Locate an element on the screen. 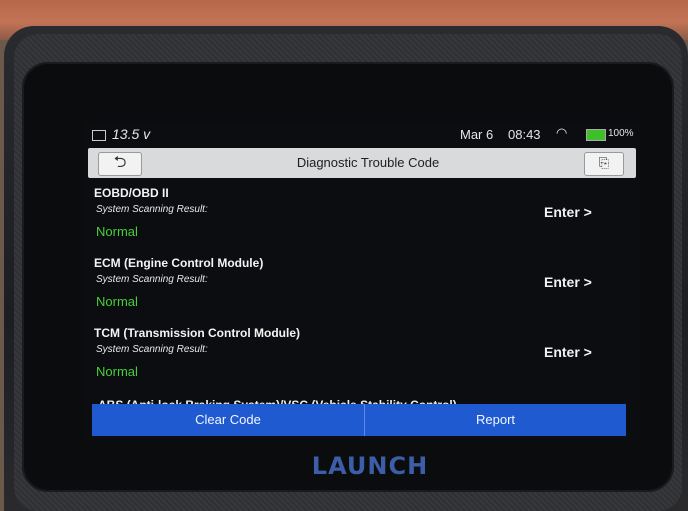 The height and width of the screenshot is (511, 688). system-name: EOBD/OBD II is located at coordinates (131, 193).